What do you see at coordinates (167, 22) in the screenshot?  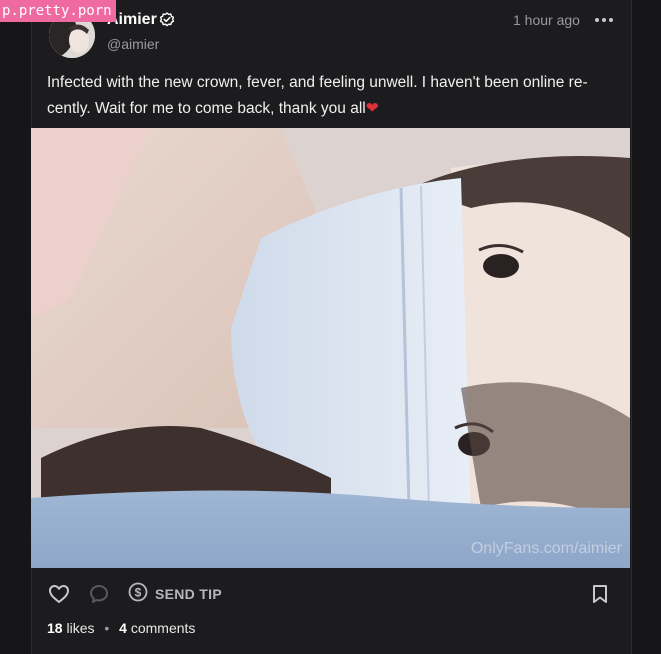 I see `verified-badge-icon` at bounding box center [167, 22].